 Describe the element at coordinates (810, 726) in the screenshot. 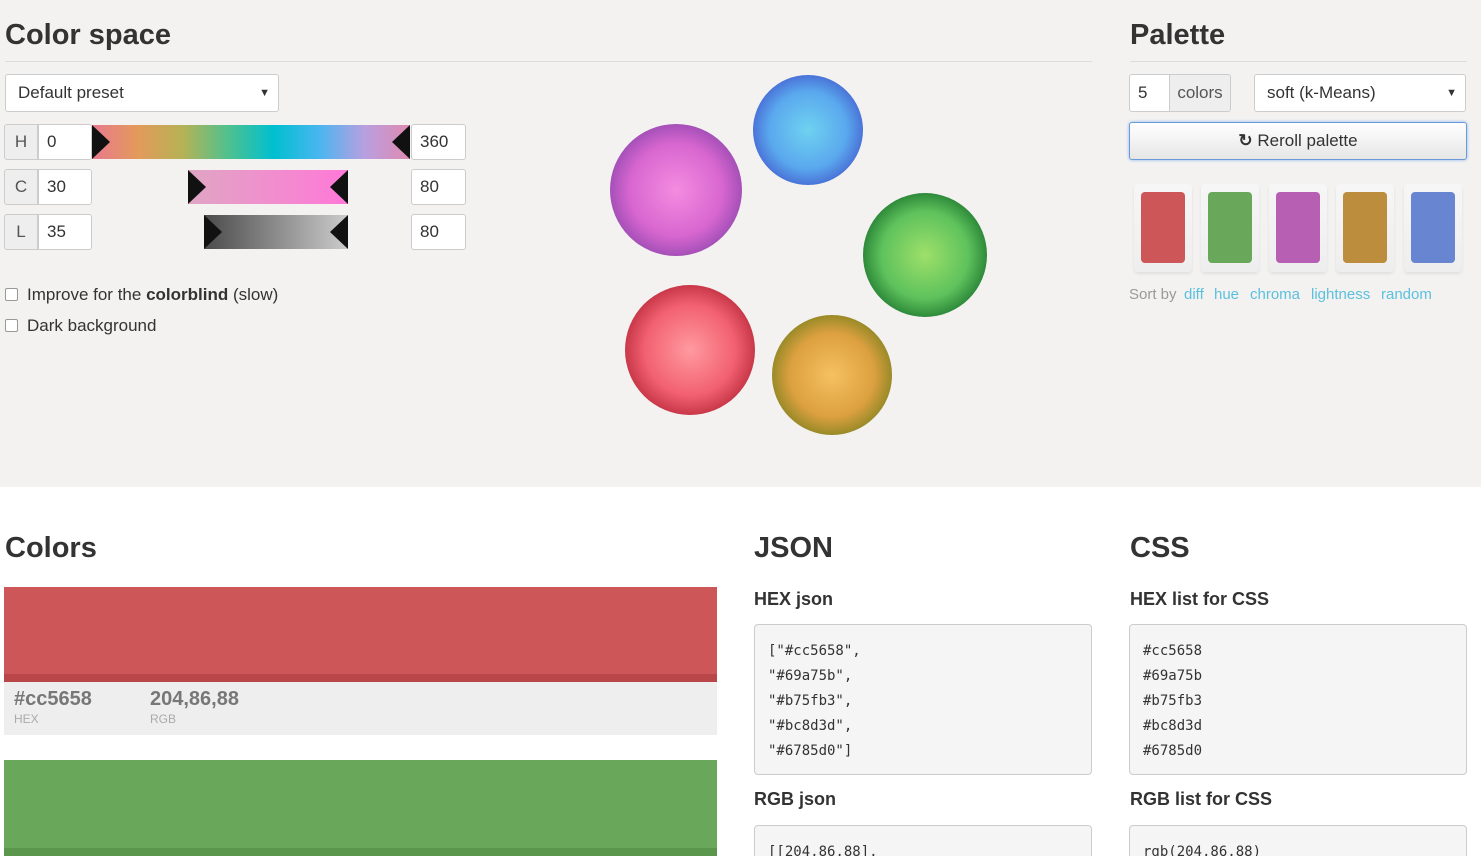

I see `code-line: "#bc8d3d",` at that location.